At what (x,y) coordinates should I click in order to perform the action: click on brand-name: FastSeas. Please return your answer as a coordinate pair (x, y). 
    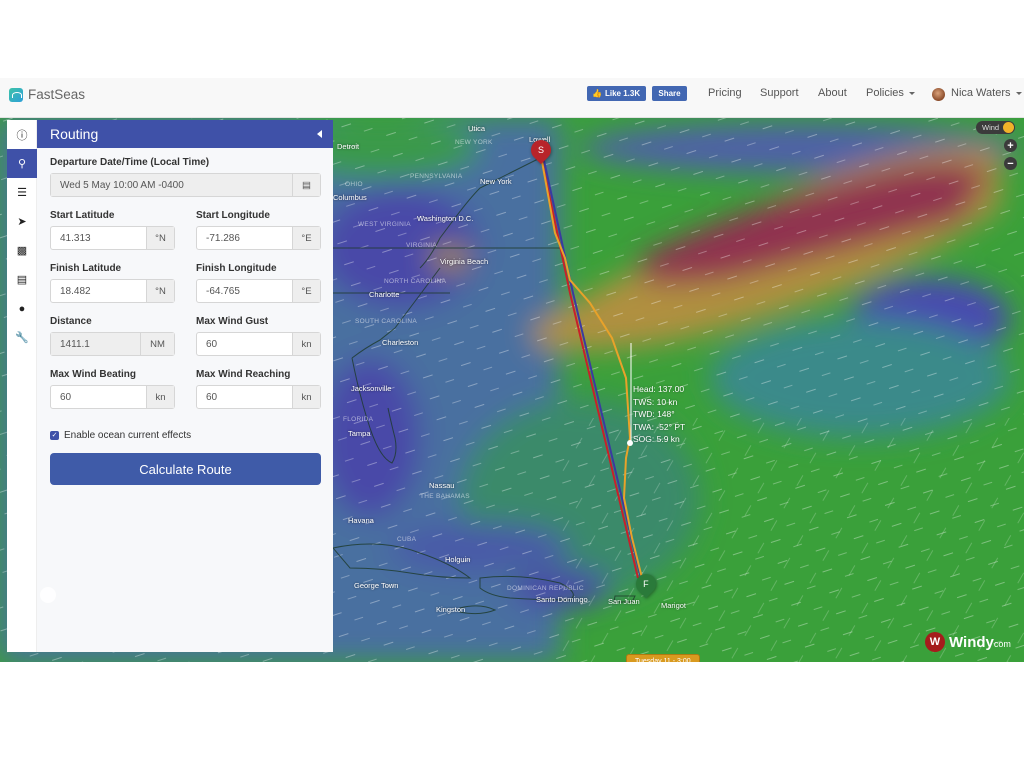
    Looking at the image, I should click on (57, 94).